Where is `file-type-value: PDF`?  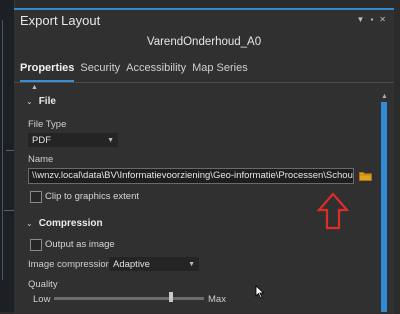
file-type-value: PDF is located at coordinates (41, 140).